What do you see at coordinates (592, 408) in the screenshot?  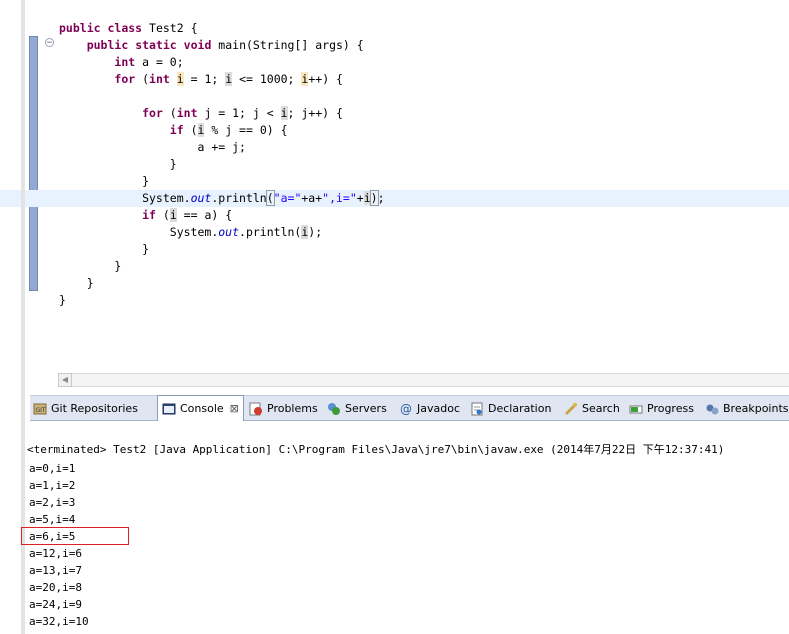 I see `tab-search: Search` at bounding box center [592, 408].